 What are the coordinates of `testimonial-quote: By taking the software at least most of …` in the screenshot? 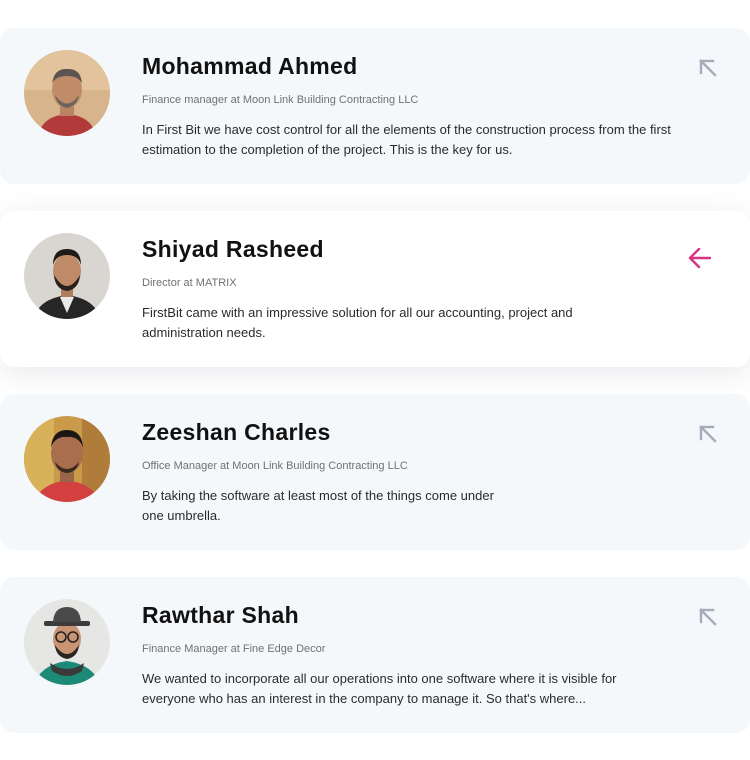 It's located at (318, 505).